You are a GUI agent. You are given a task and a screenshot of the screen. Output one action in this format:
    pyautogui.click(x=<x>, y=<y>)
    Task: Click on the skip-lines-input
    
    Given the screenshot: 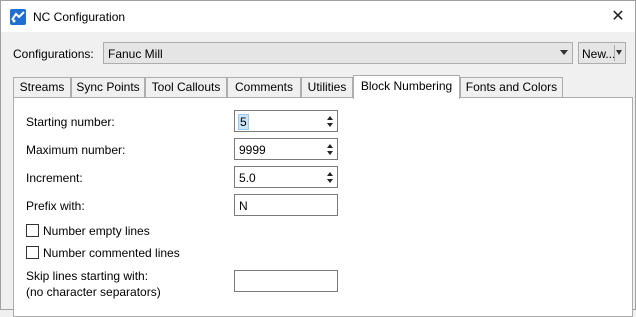 What is the action you would take?
    pyautogui.click(x=286, y=281)
    